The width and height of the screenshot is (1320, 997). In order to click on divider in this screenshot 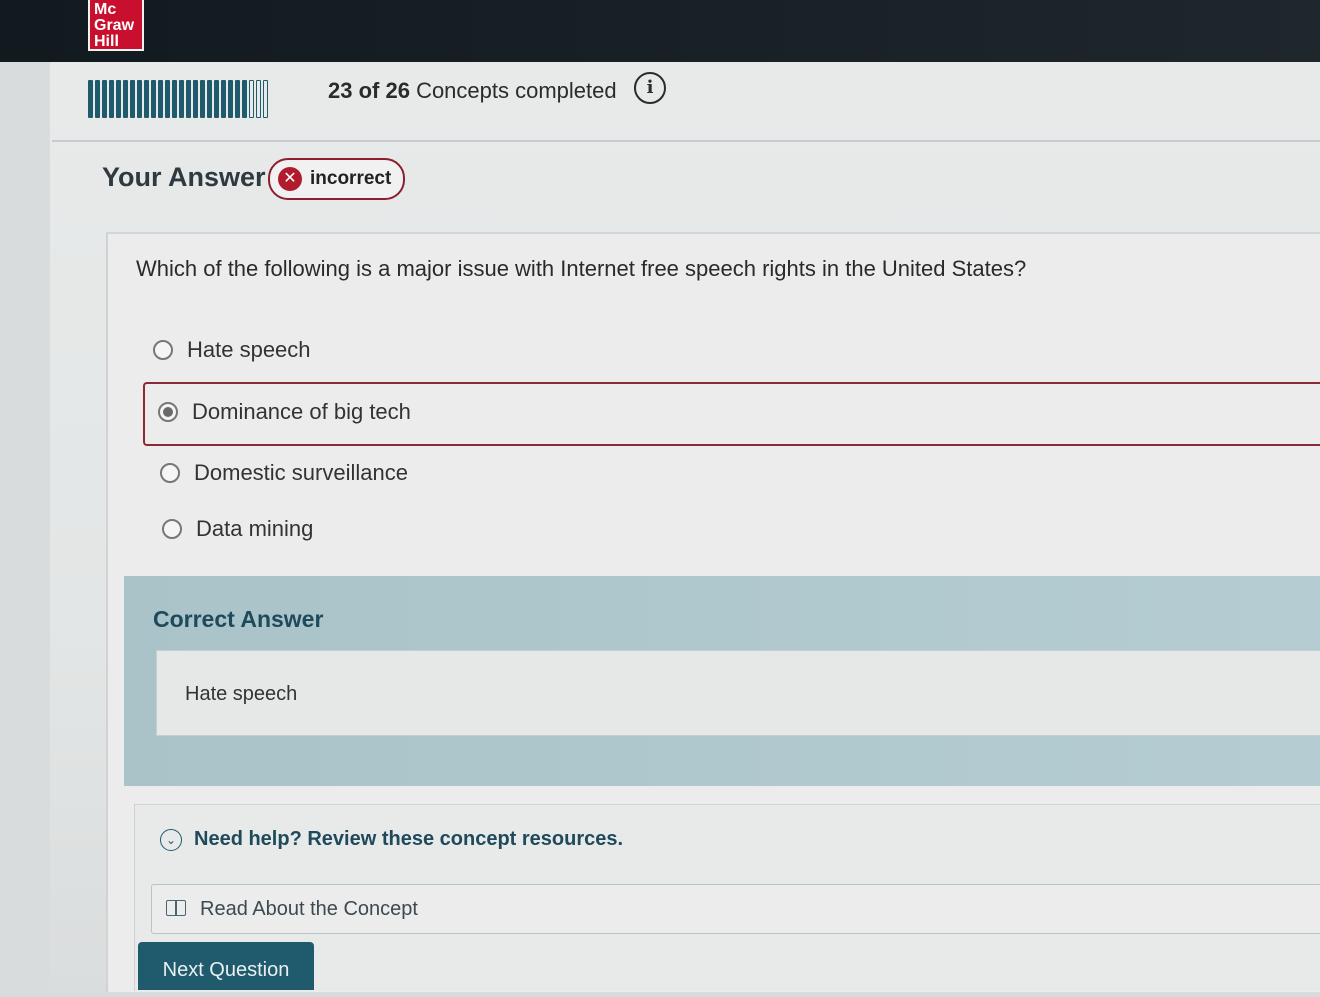, I will do `click(686, 141)`.